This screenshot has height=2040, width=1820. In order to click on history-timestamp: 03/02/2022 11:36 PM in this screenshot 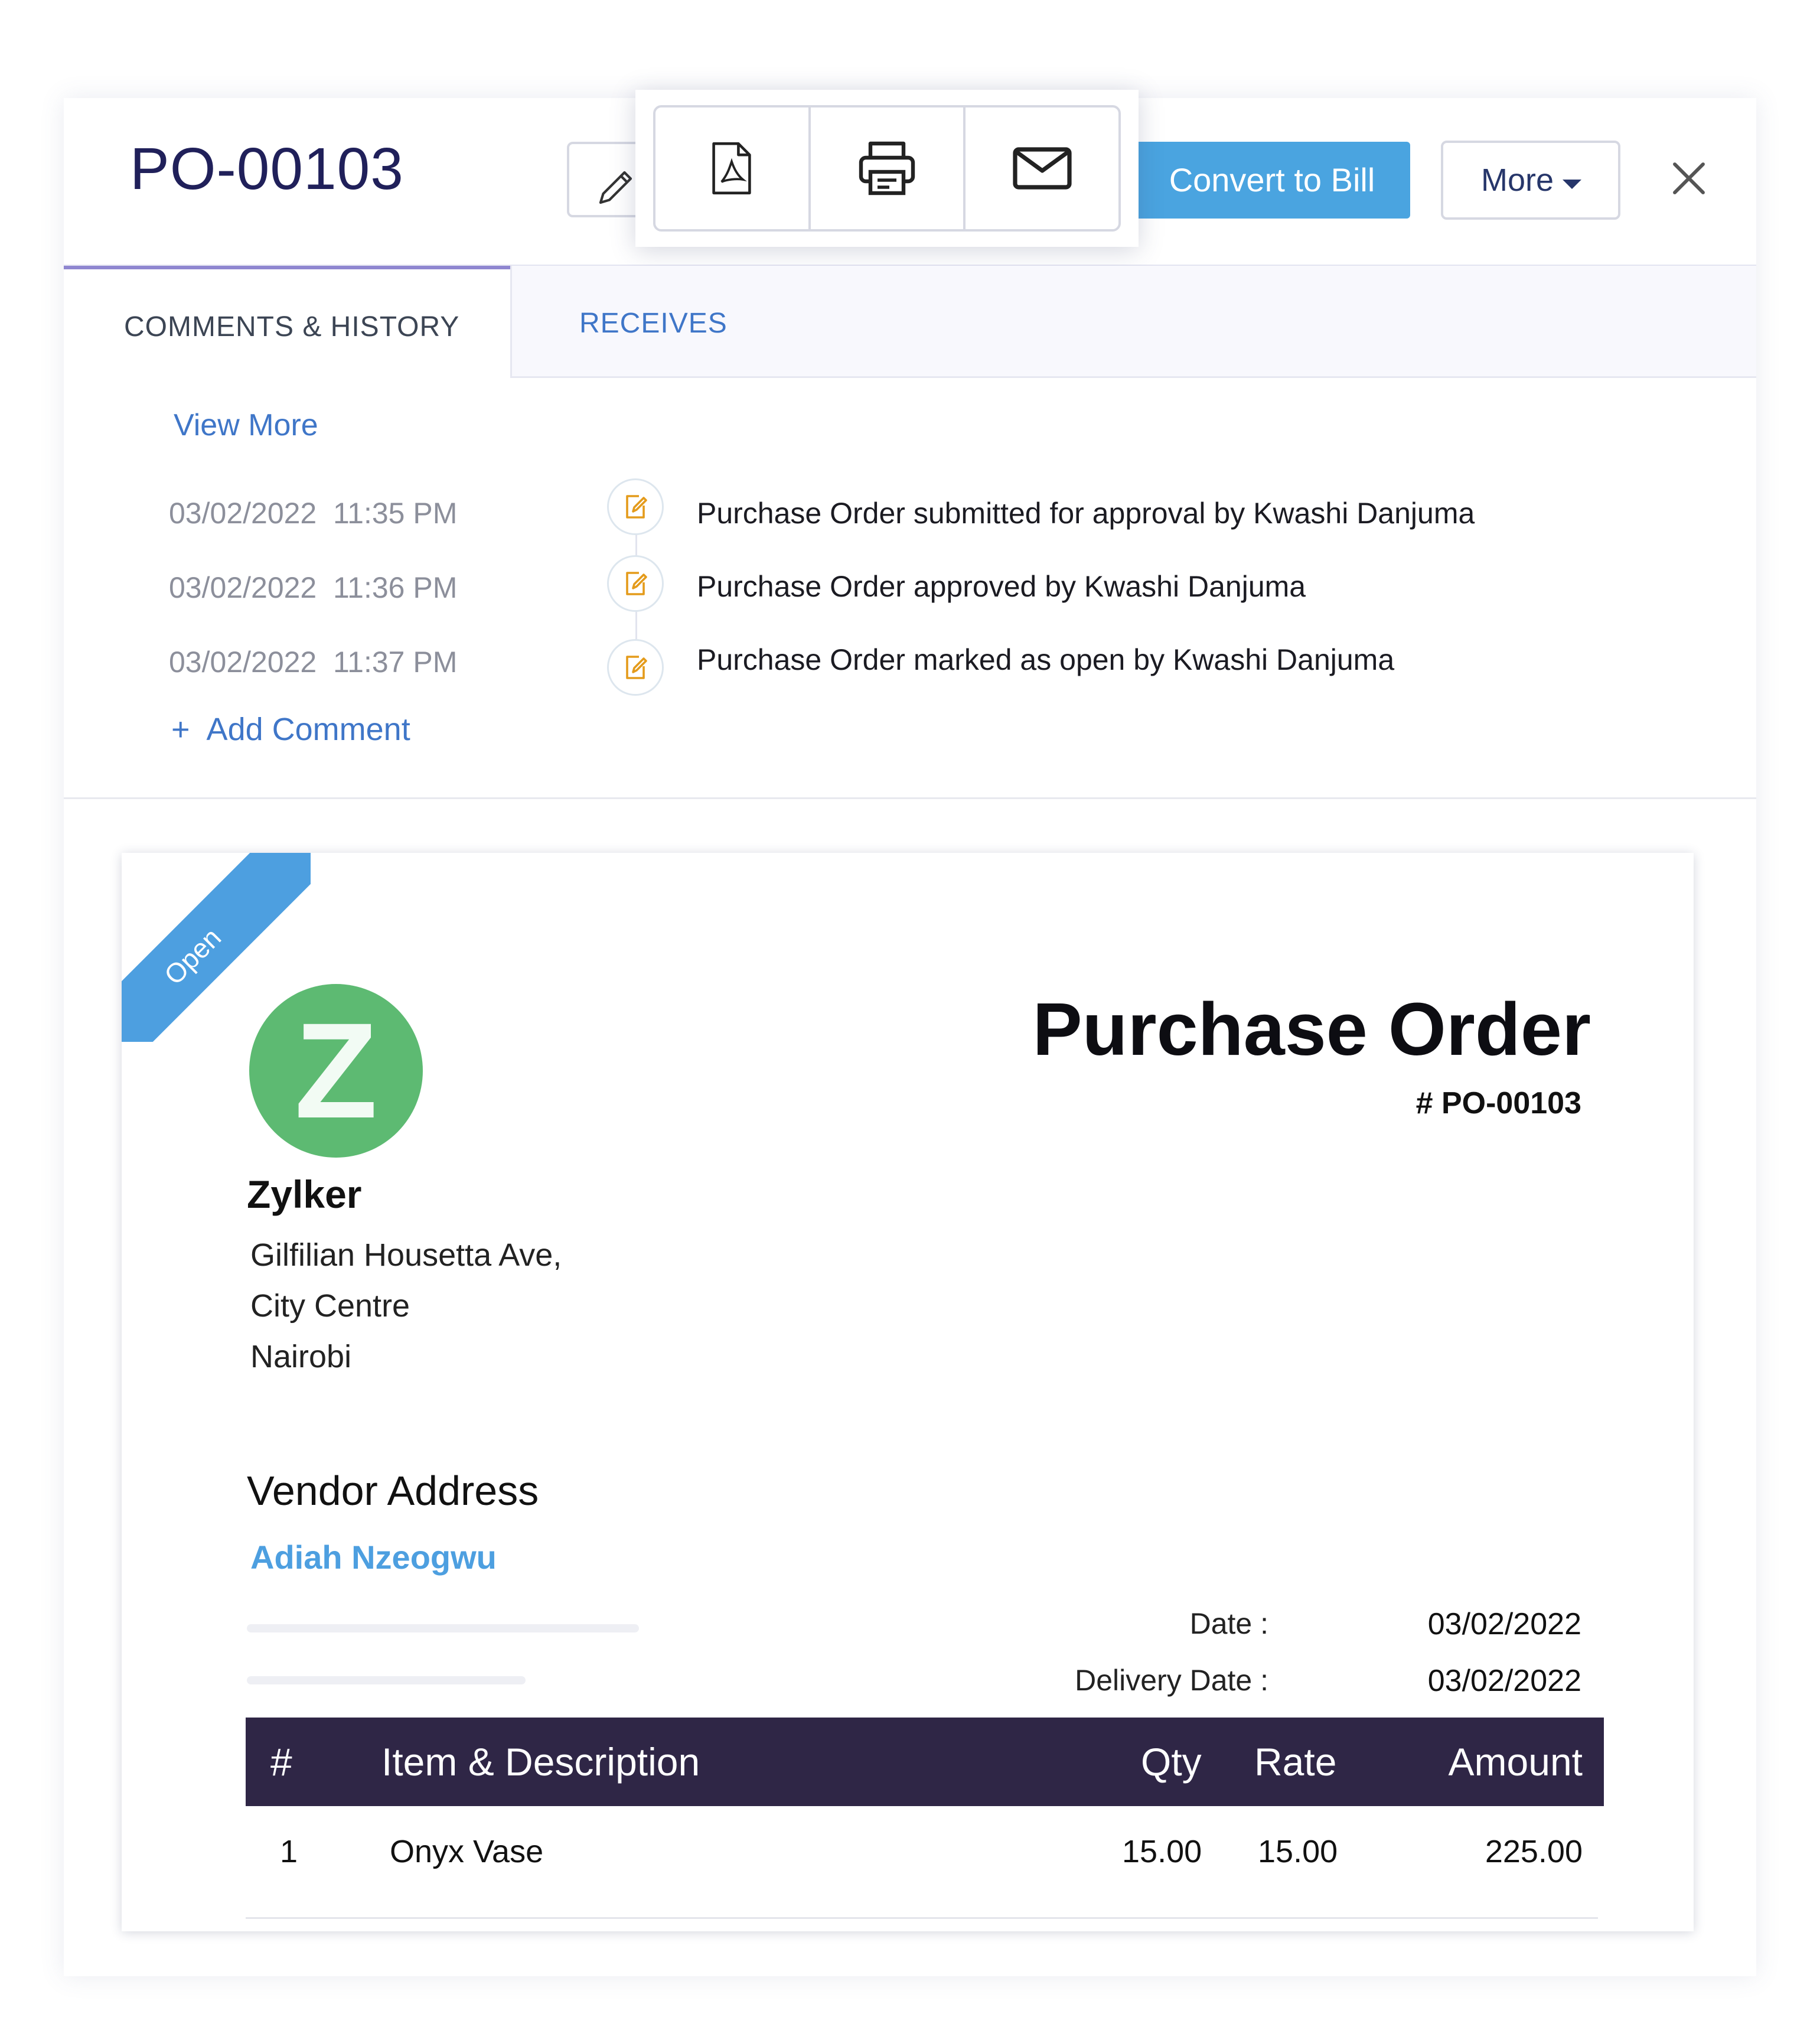, I will do `click(313, 588)`.